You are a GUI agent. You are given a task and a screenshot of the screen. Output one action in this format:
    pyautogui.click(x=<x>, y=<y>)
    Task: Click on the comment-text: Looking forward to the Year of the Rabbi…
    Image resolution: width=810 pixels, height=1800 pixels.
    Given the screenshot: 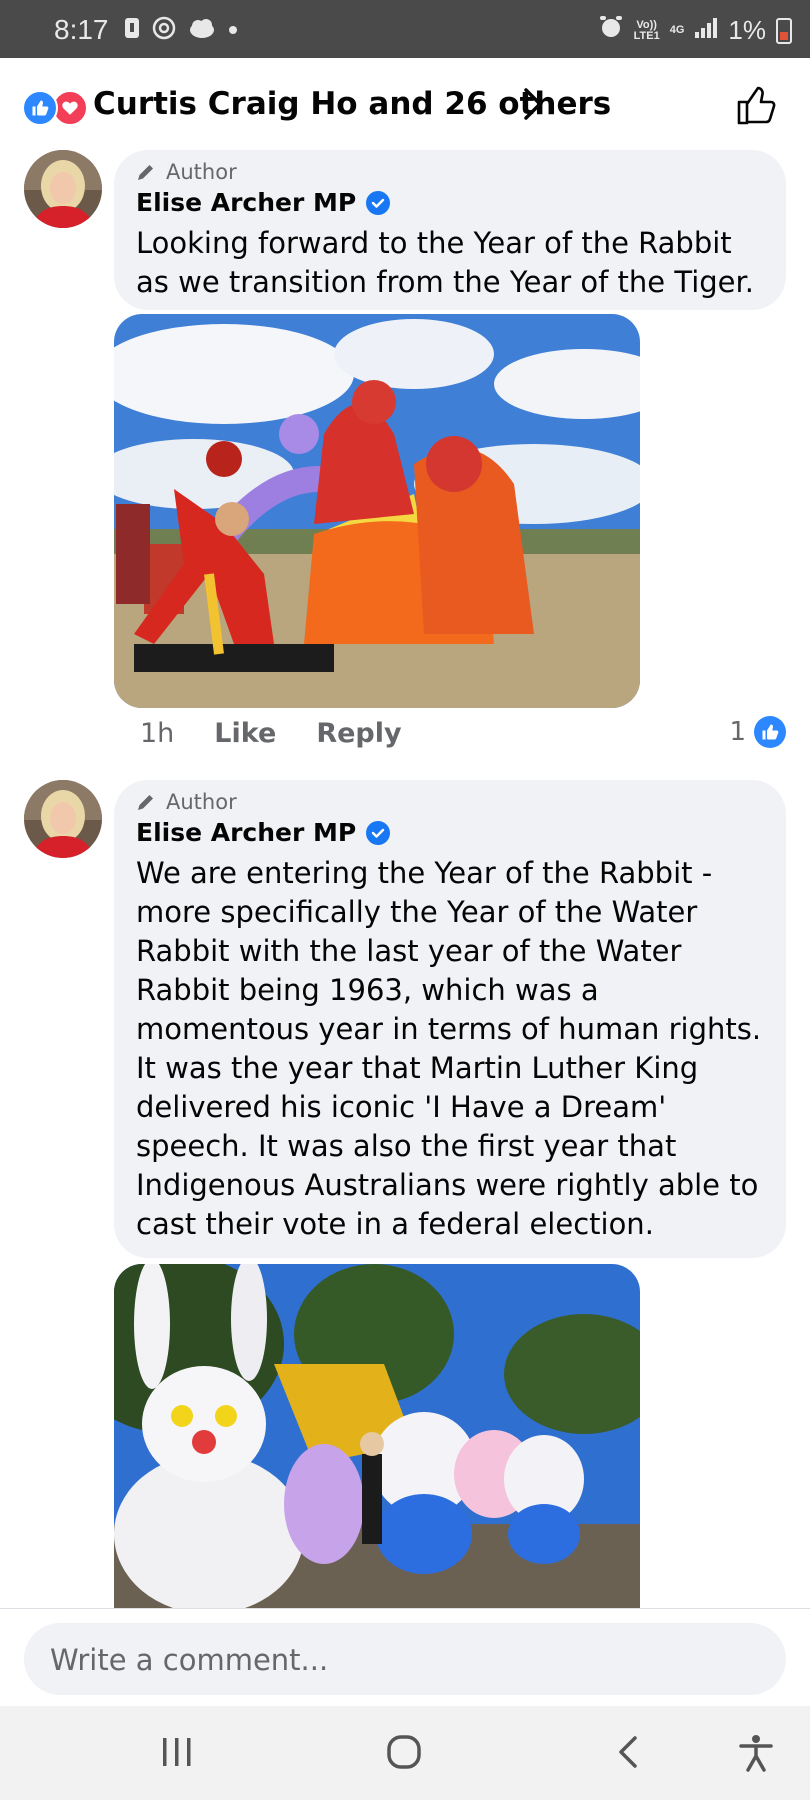 What is the action you would take?
    pyautogui.click(x=445, y=262)
    